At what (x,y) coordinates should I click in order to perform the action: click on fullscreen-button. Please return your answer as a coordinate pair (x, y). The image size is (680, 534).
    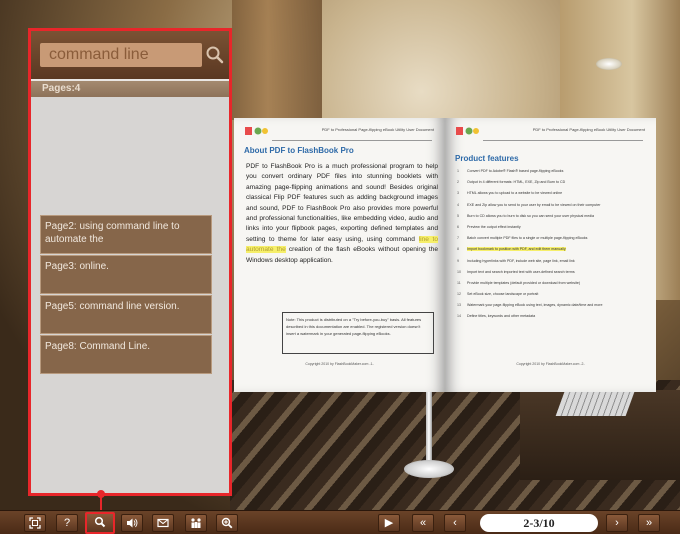
    Looking at the image, I should click on (35, 523).